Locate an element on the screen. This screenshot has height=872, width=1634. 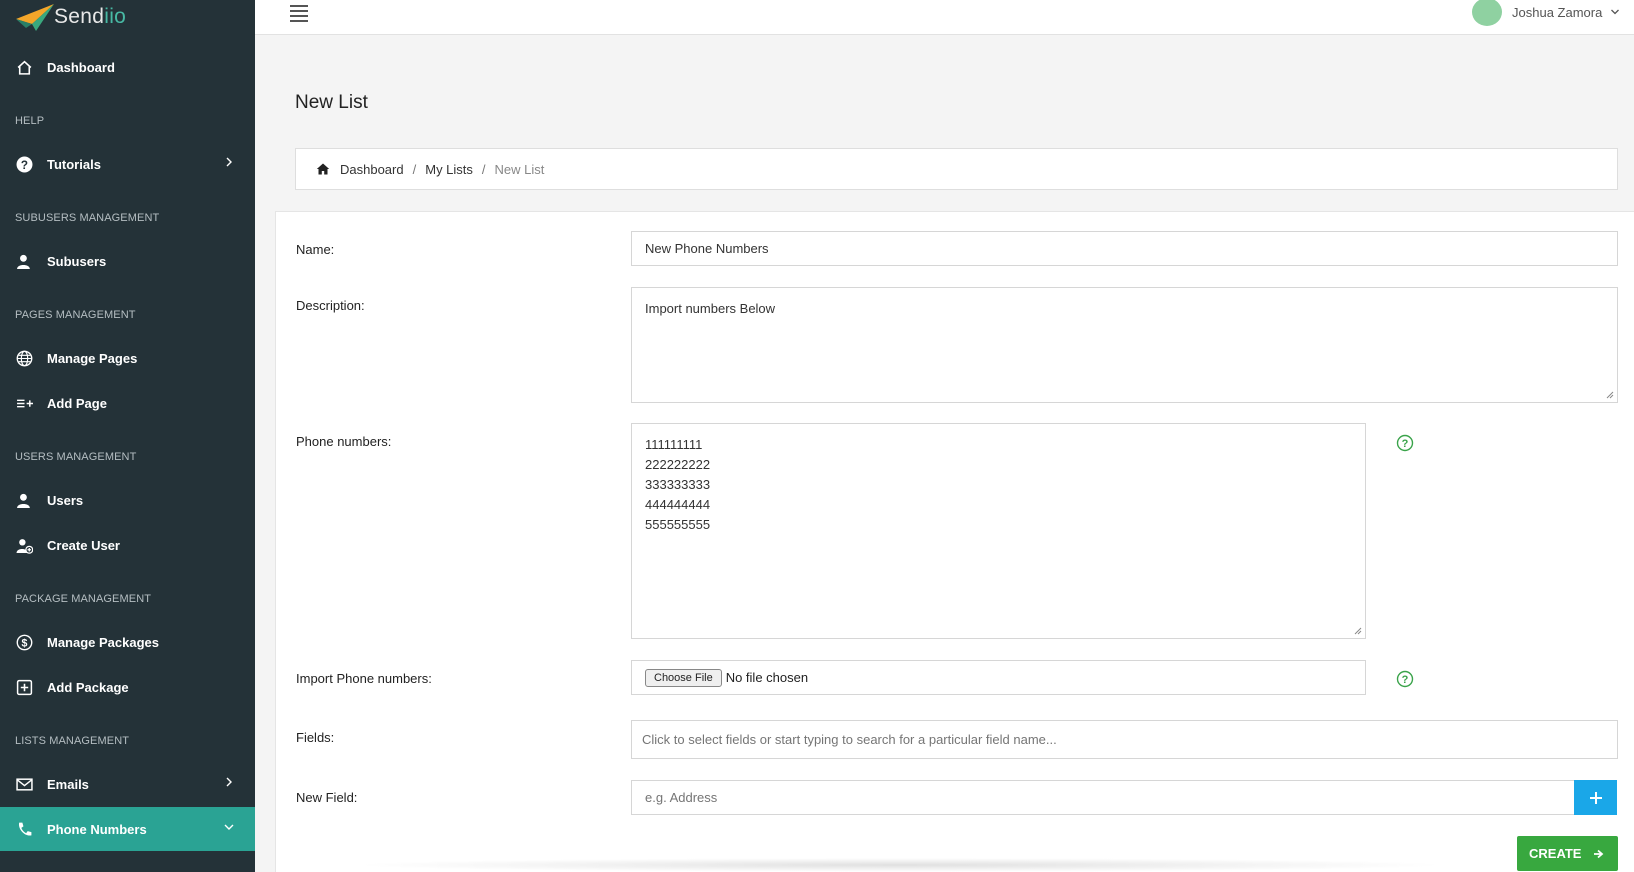
file-input: Choose File No file chosen is located at coordinates (998, 677).